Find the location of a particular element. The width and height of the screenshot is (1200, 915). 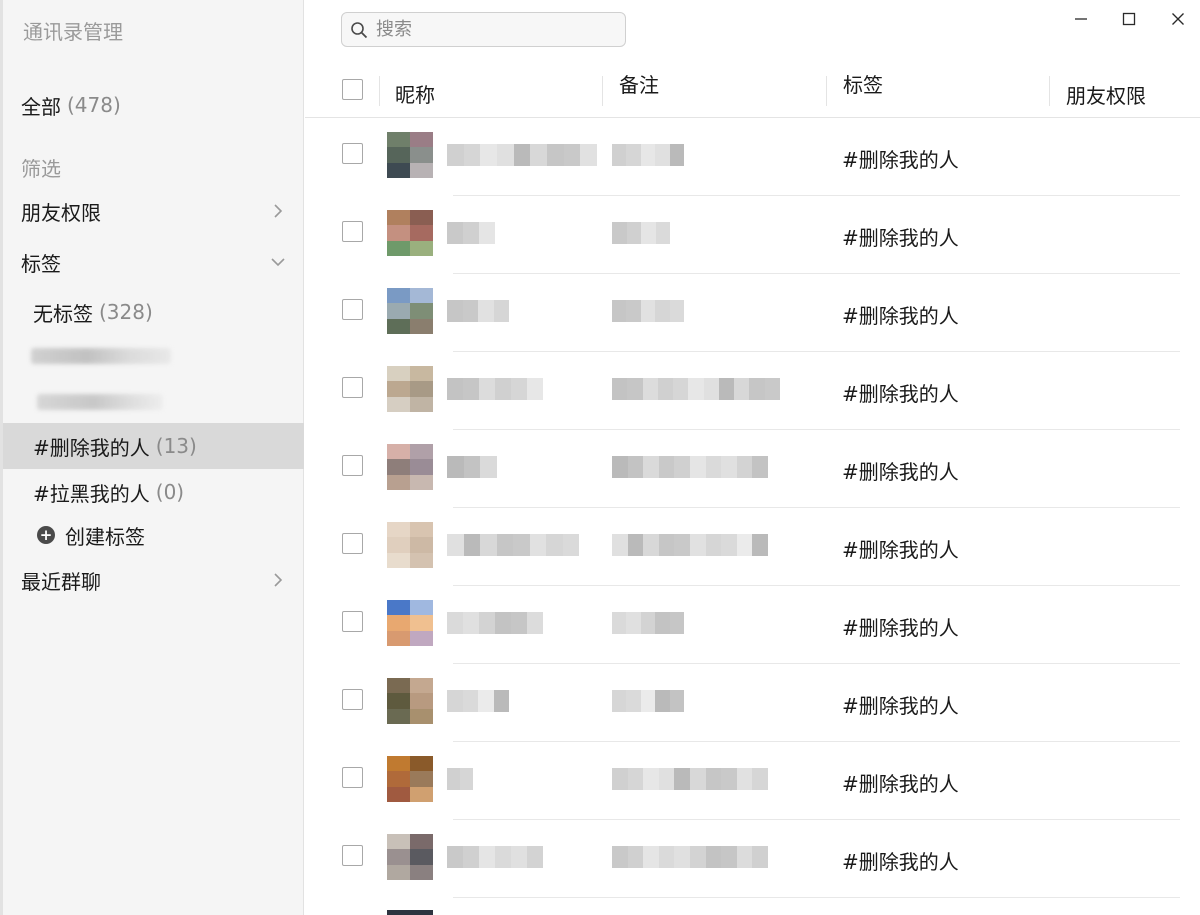

tag-item-label: #拉黑我的人 is located at coordinates (91, 493).